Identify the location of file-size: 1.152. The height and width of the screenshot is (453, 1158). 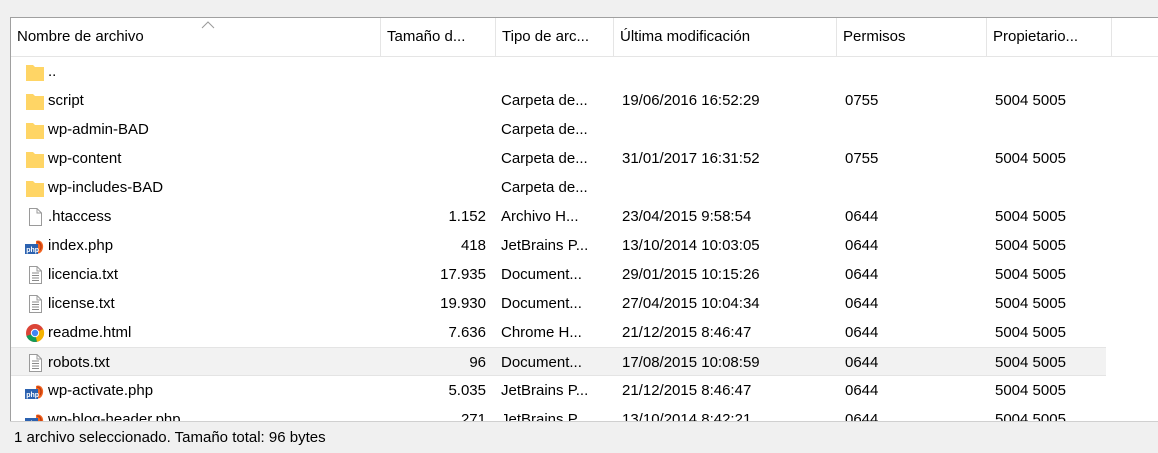
(467, 216).